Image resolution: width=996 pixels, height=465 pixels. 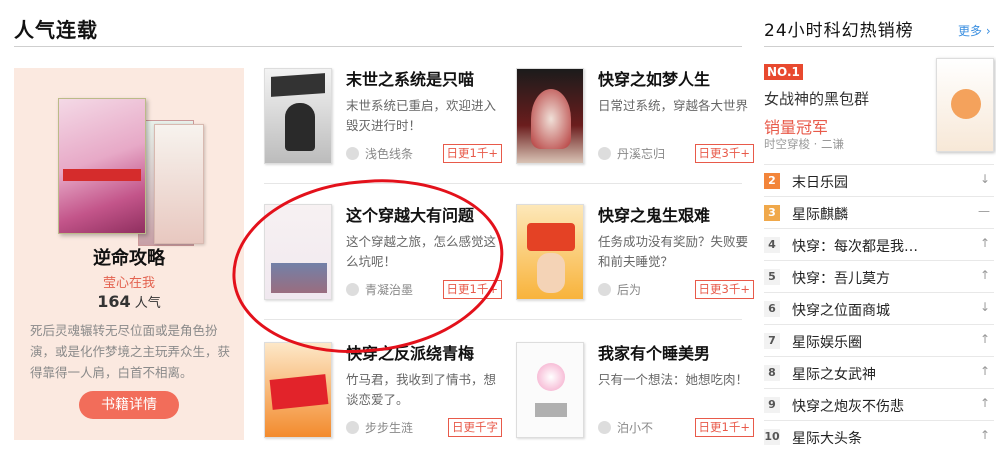 What do you see at coordinates (410, 214) in the screenshot?
I see `book-title: 这个穿越大有问题` at bounding box center [410, 214].